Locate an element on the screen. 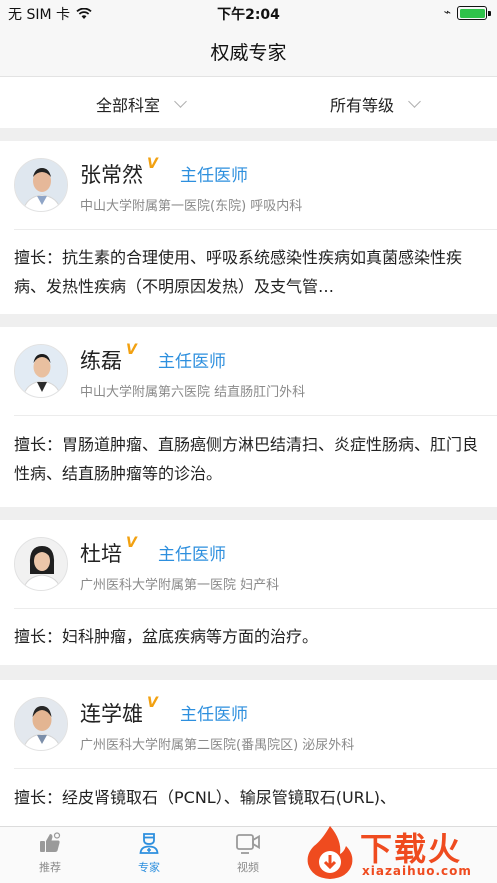 Image resolution: width=497 pixels, height=883 pixels. doctor-icon is located at coordinates (149, 843).